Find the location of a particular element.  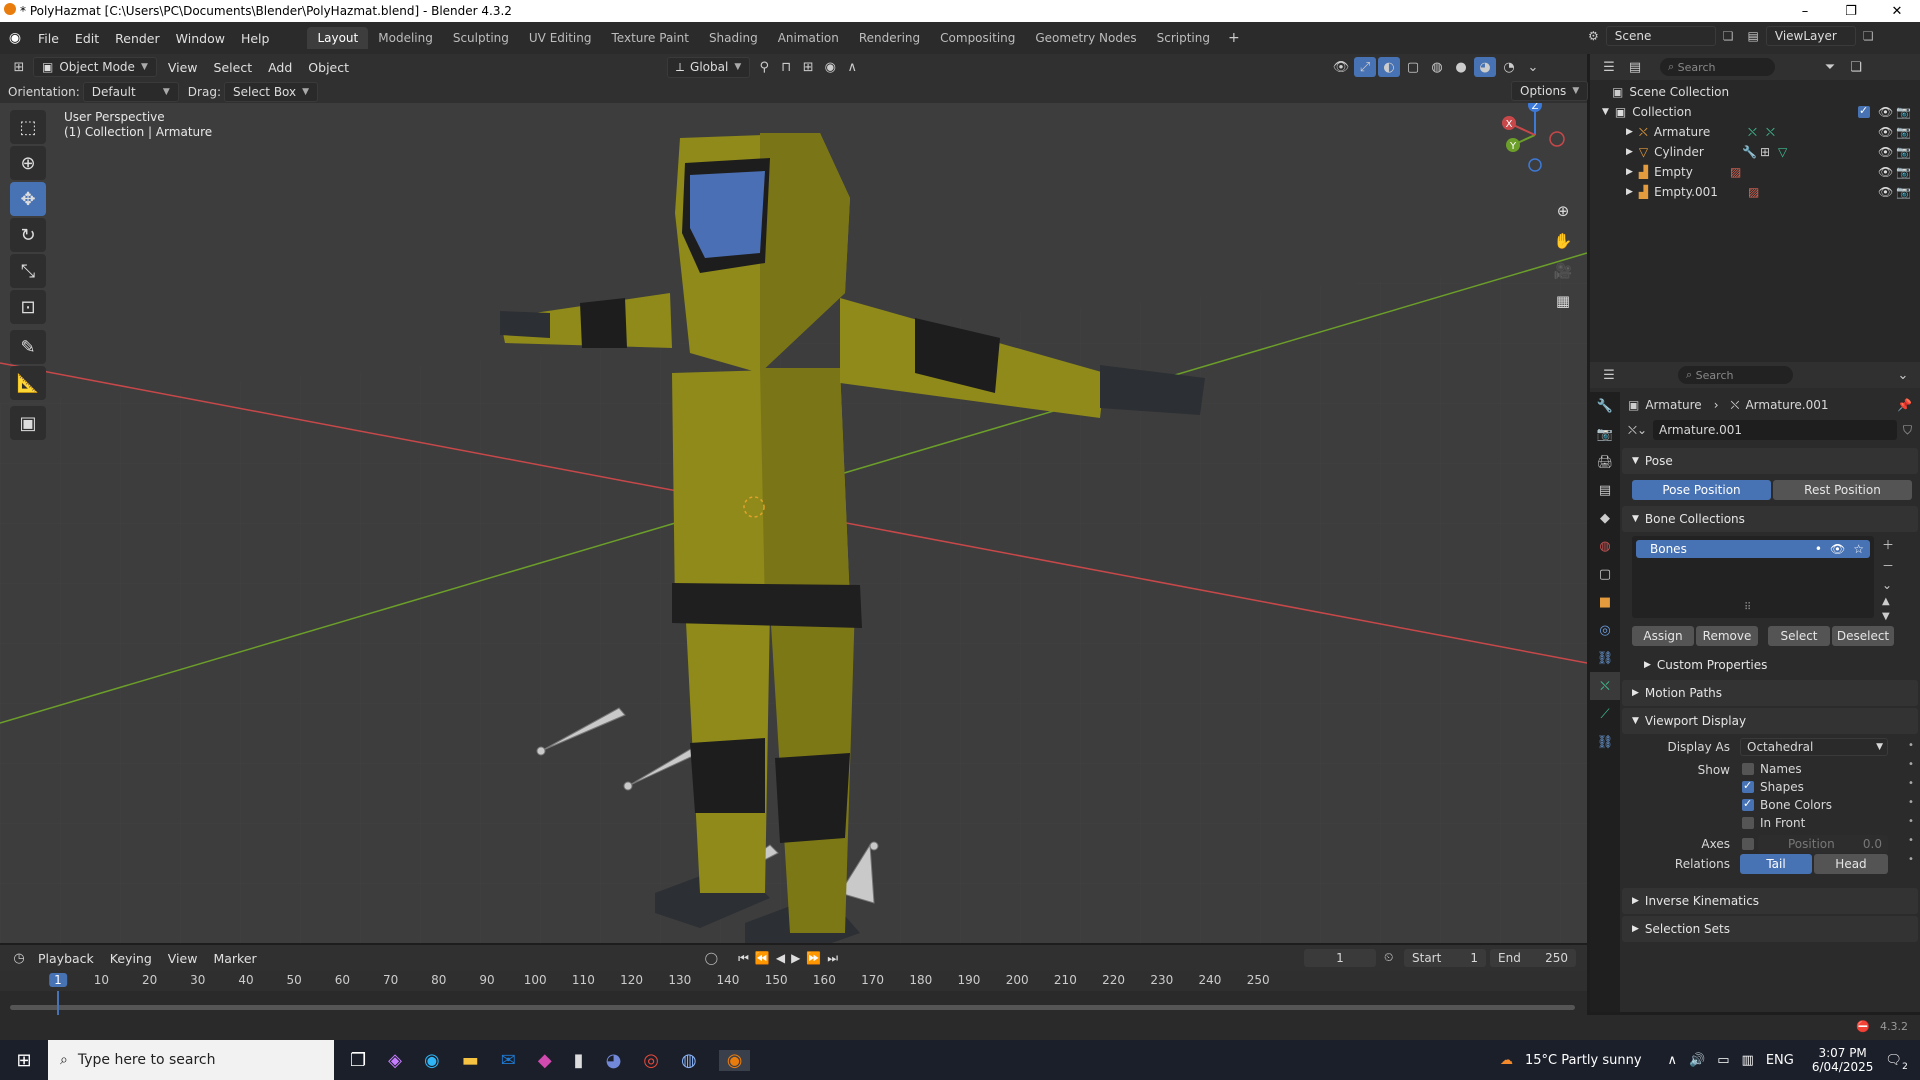

add-cube-tool-icon: ▣ is located at coordinates (28, 423).